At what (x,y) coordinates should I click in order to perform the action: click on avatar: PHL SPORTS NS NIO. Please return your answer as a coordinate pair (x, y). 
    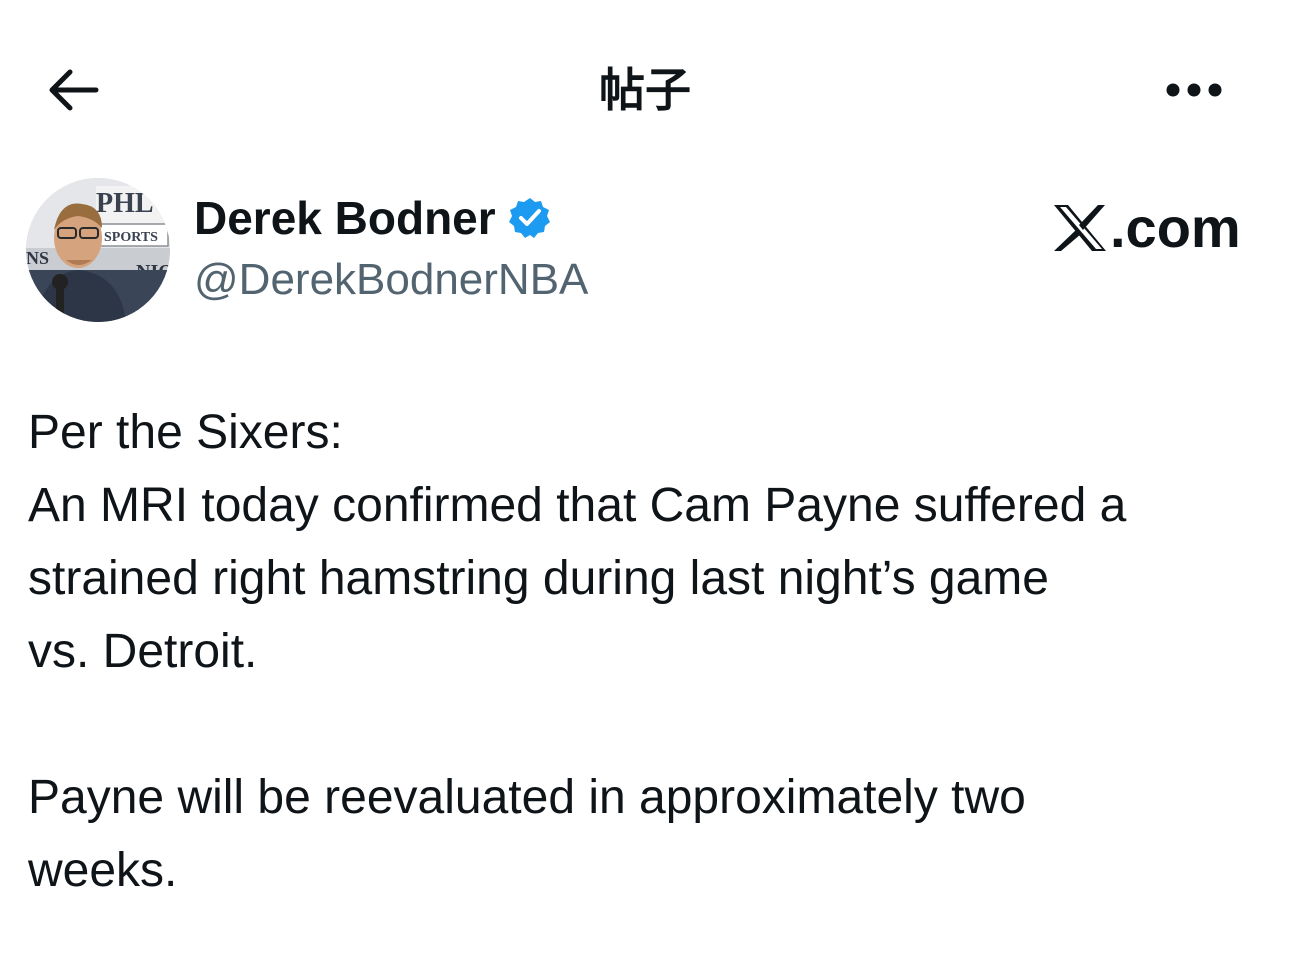
    Looking at the image, I should click on (98, 250).